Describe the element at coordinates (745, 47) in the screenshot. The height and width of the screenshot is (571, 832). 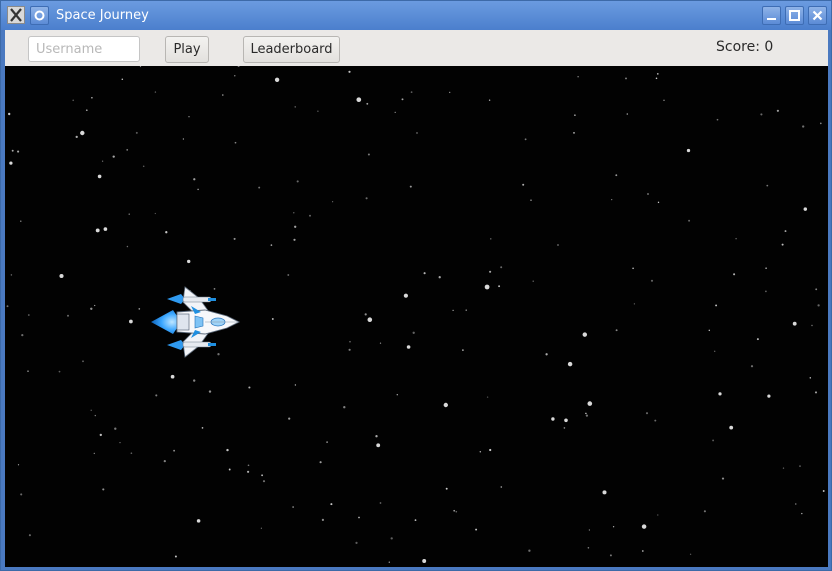
I see `score-label: Score: 0` at that location.